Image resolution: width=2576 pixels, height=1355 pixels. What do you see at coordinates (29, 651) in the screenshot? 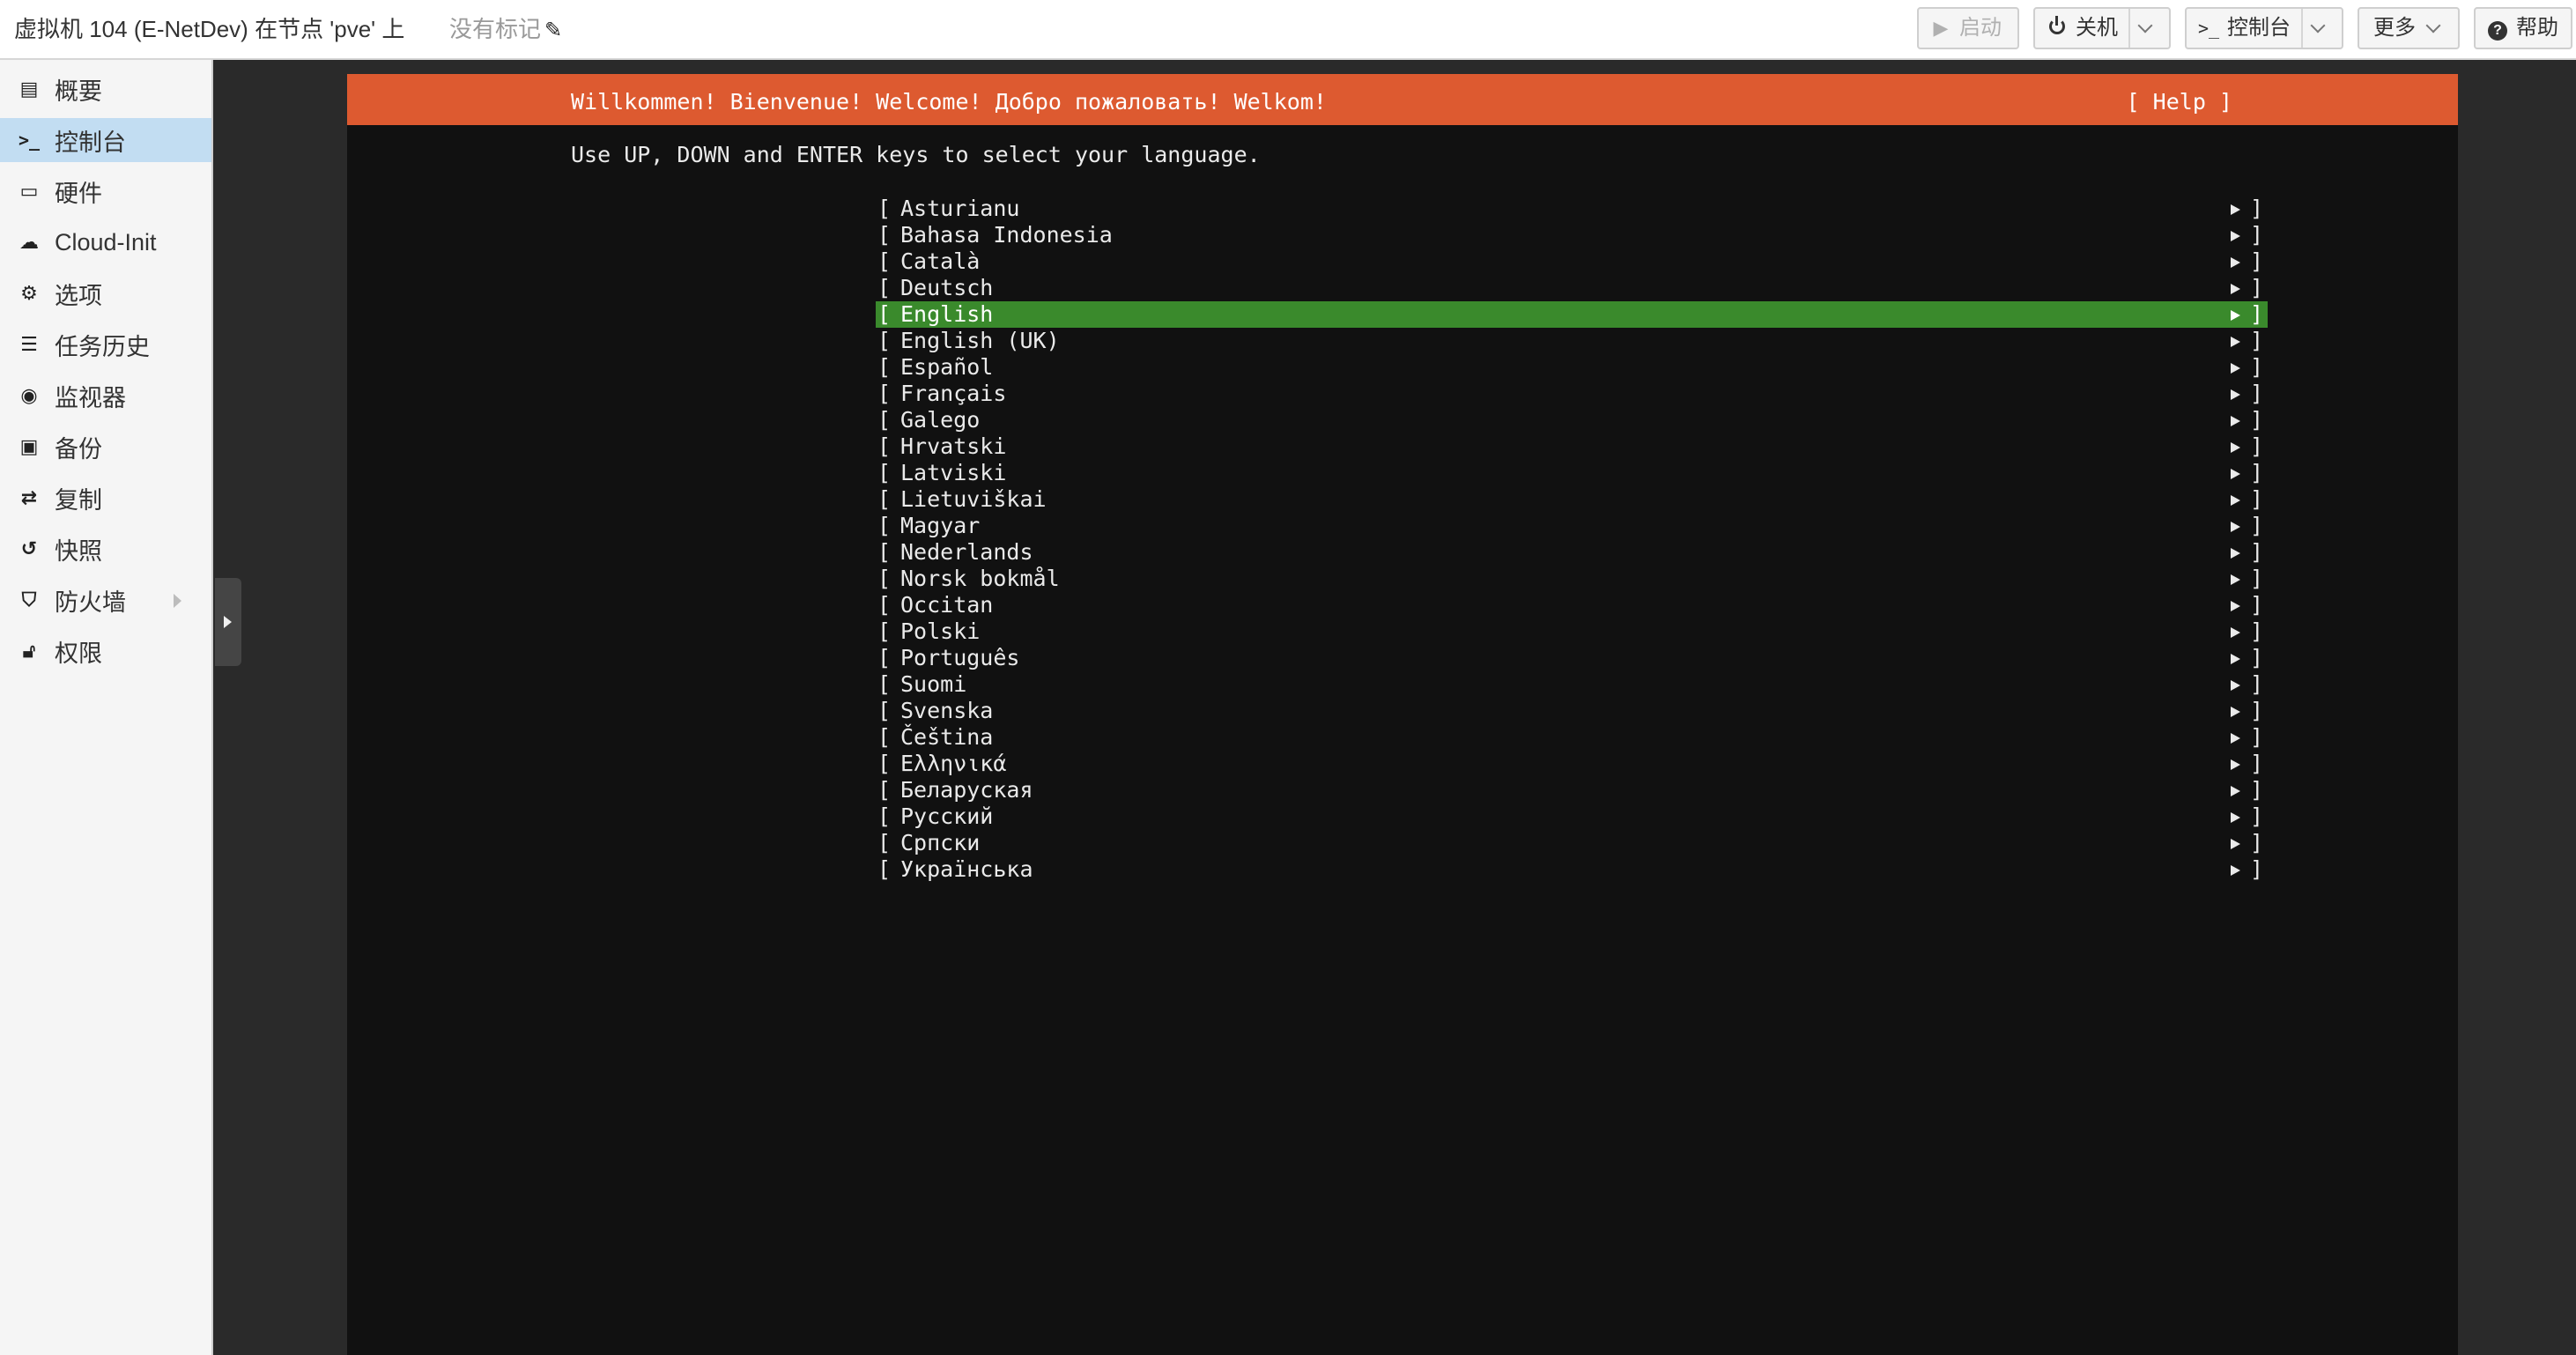
I see `unlock-icon: 🔓︎` at bounding box center [29, 651].